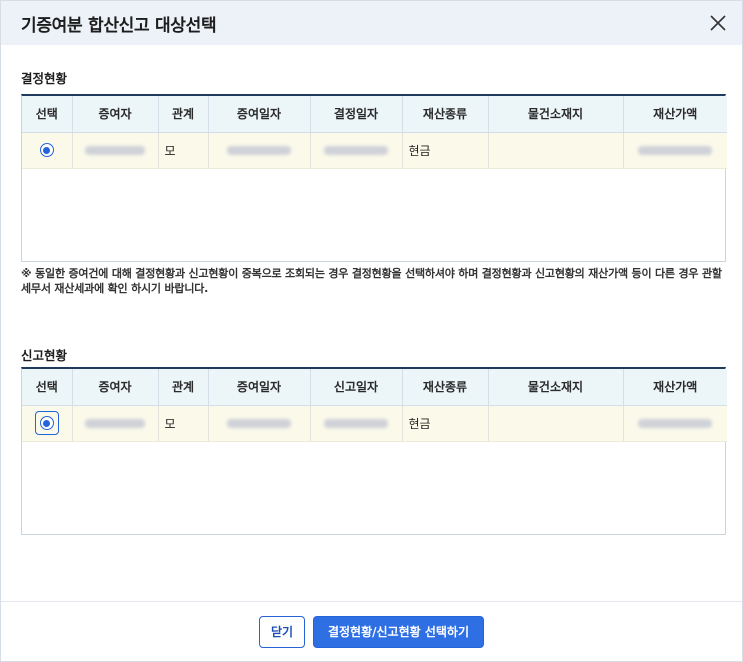 The width and height of the screenshot is (743, 662). Describe the element at coordinates (356, 387) in the screenshot. I see `col-header: 신고일자` at that location.